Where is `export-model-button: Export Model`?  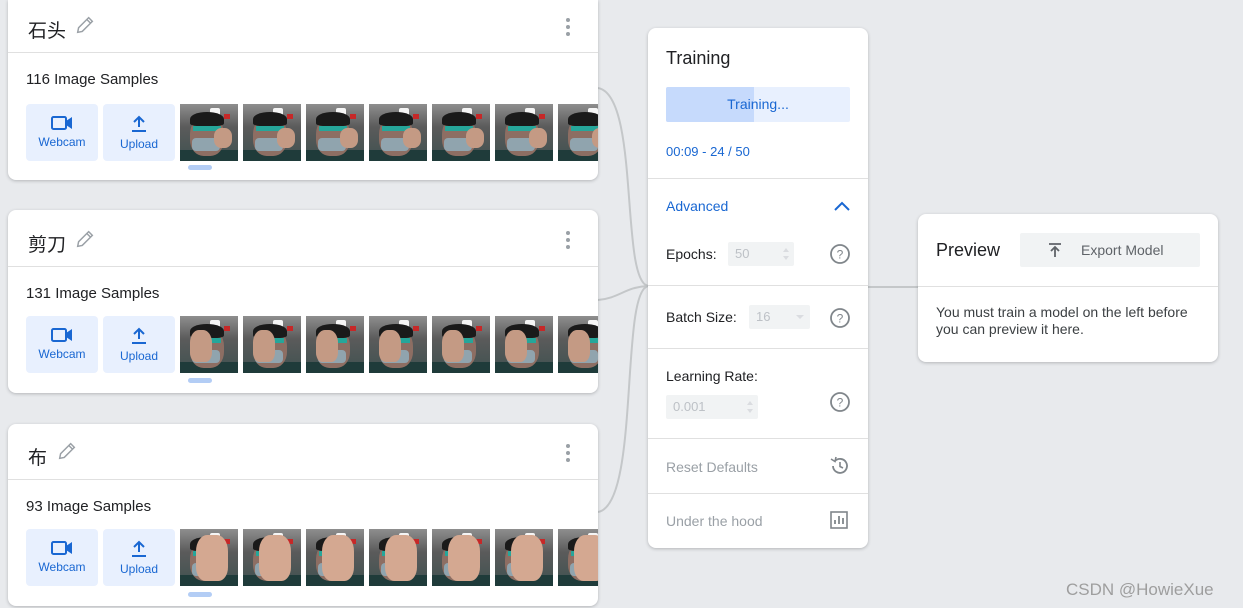 export-model-button: Export Model is located at coordinates (1110, 250).